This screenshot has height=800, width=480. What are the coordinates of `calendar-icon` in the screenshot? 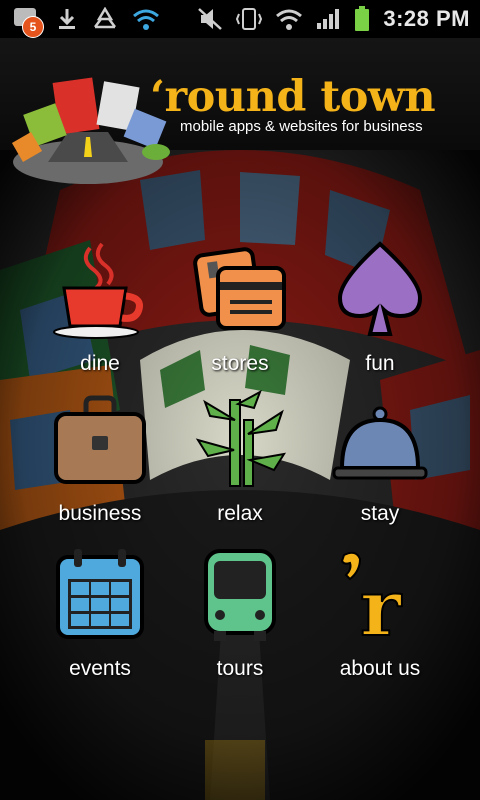 It's located at (100, 594).